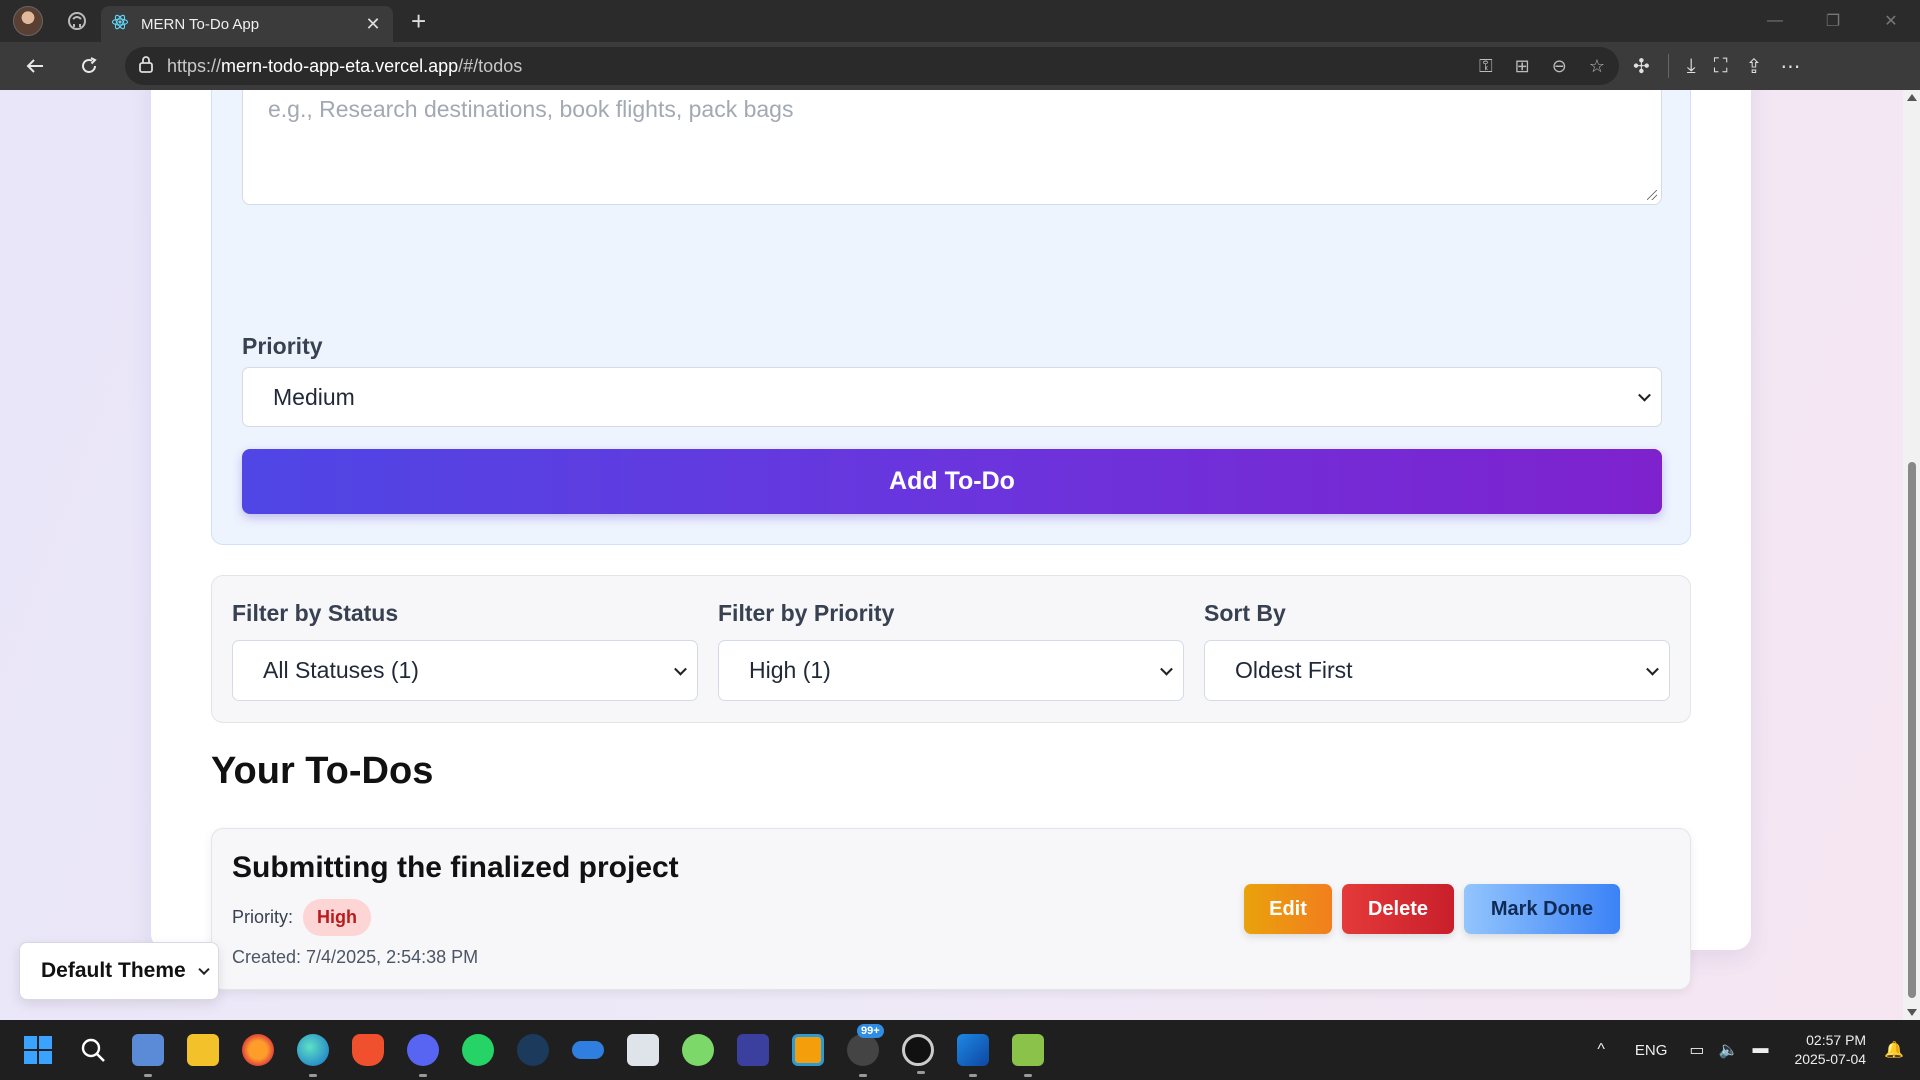 The height and width of the screenshot is (1080, 1920). Describe the element at coordinates (1601, 1050) in the screenshot. I see `chevron-up-icon: ^` at that location.